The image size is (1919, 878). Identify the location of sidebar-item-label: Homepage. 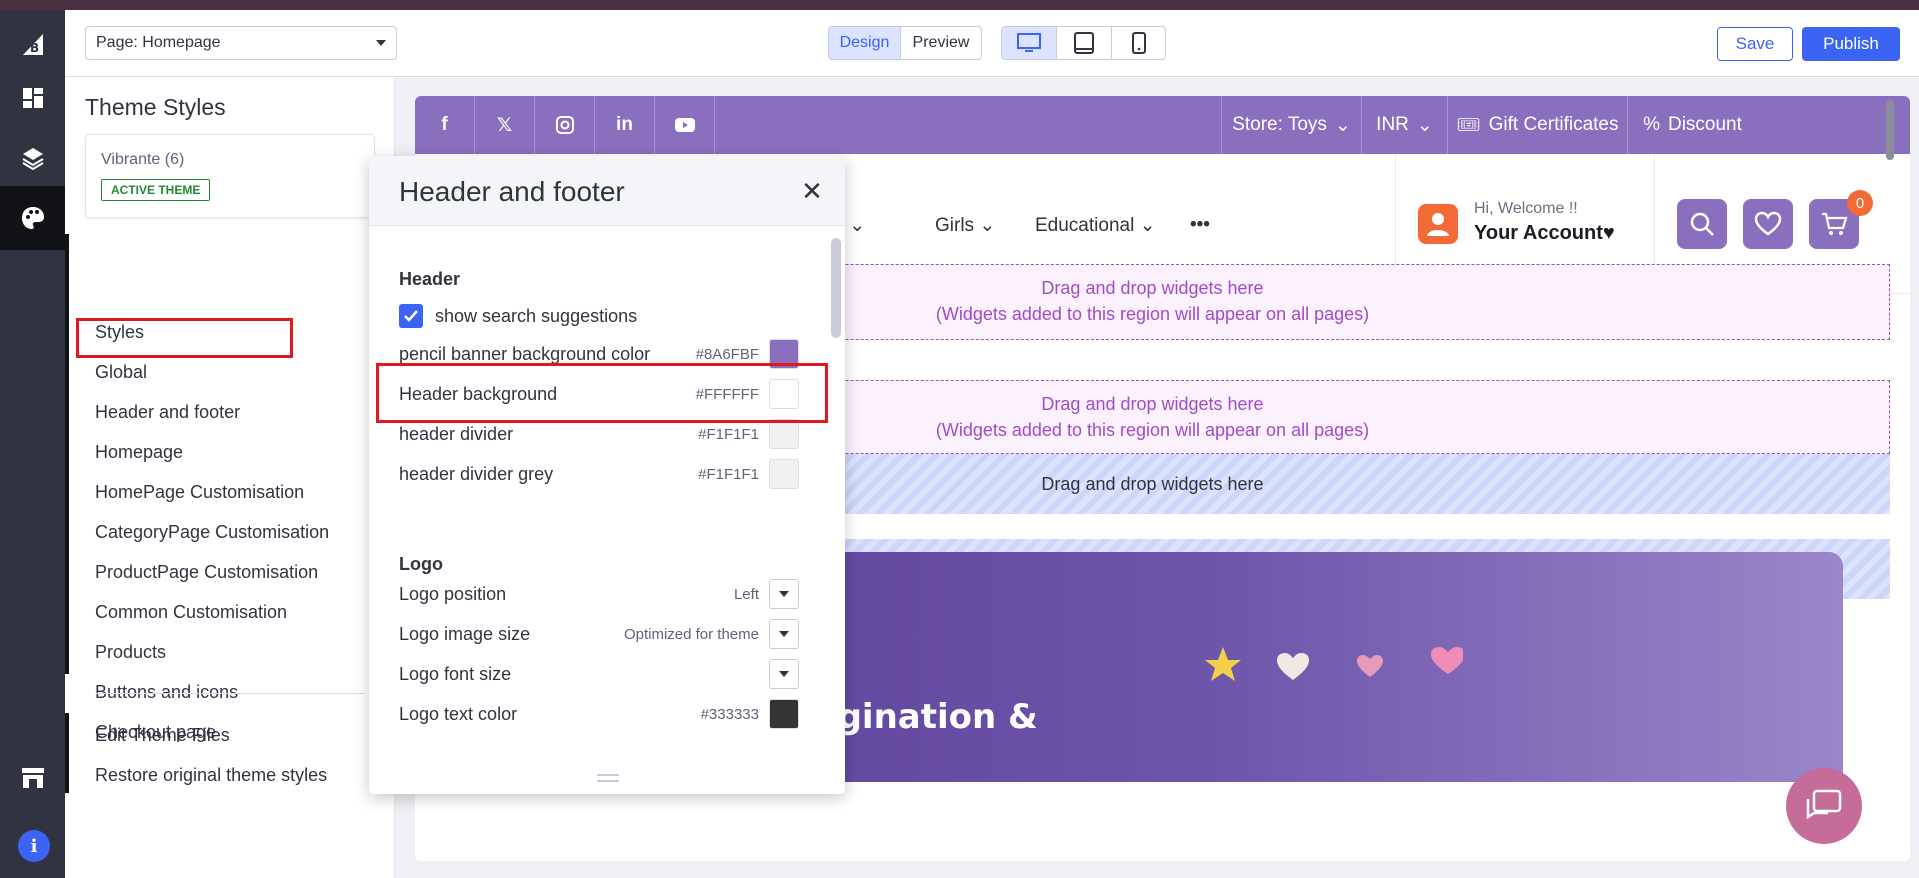
(139, 452).